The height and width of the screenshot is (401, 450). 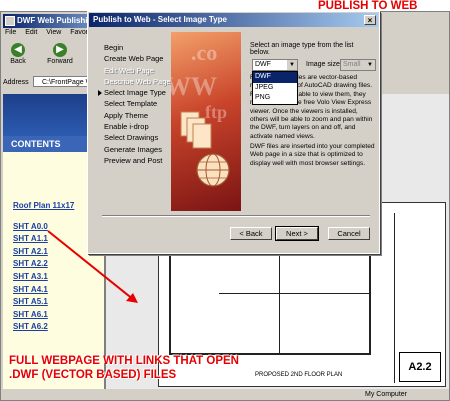 What do you see at coordinates (370, 20) in the screenshot?
I see `close-icon: ×` at bounding box center [370, 20].